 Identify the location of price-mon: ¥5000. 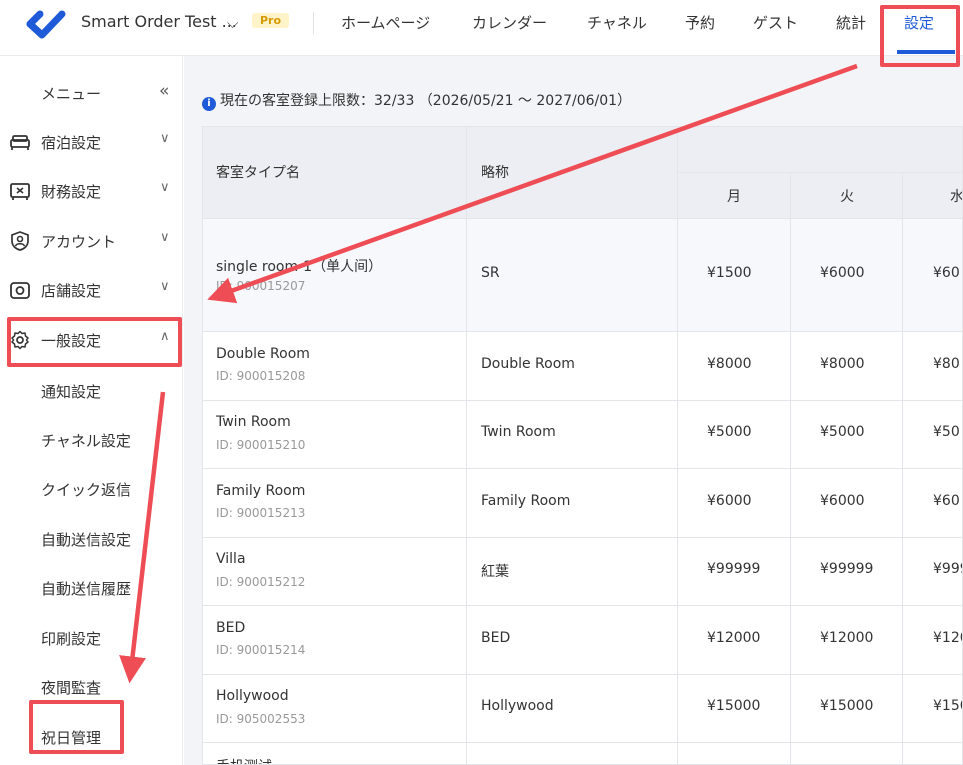
(729, 432).